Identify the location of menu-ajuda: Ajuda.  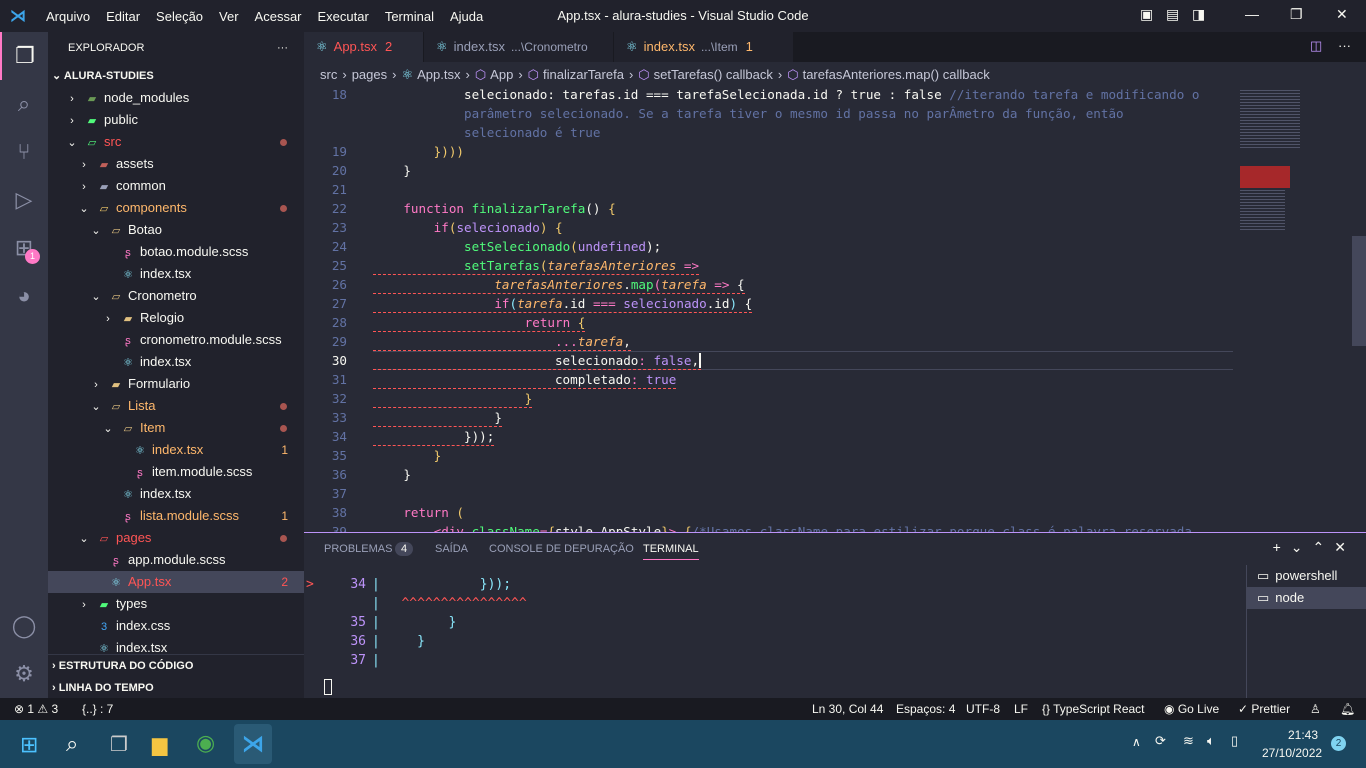
(466, 16).